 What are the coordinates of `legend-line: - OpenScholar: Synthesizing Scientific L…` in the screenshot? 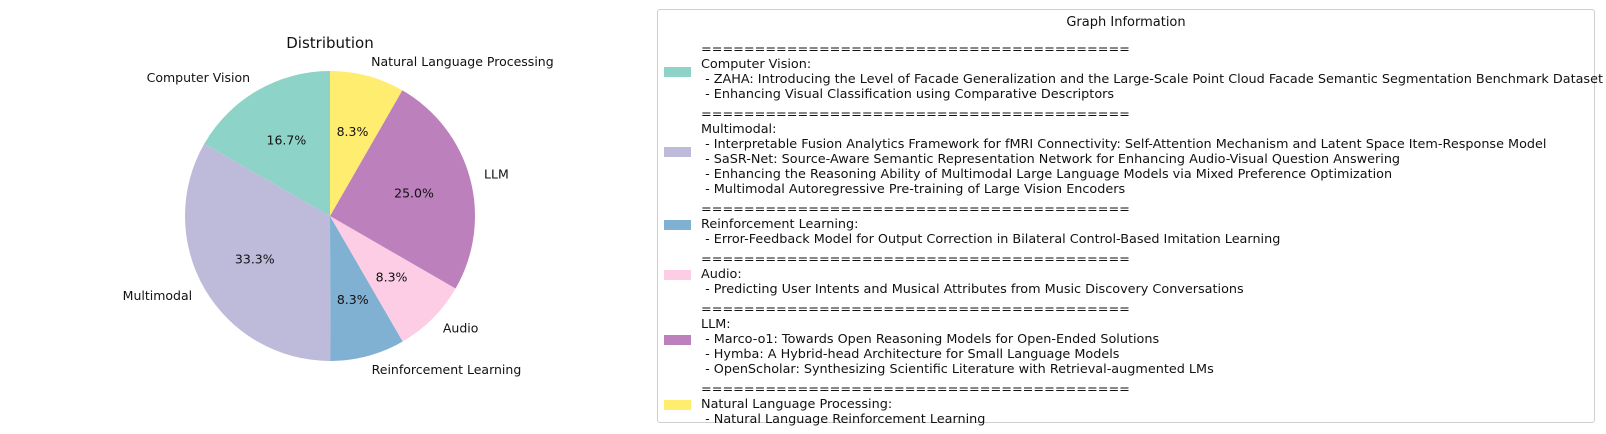 It's located at (957, 369).